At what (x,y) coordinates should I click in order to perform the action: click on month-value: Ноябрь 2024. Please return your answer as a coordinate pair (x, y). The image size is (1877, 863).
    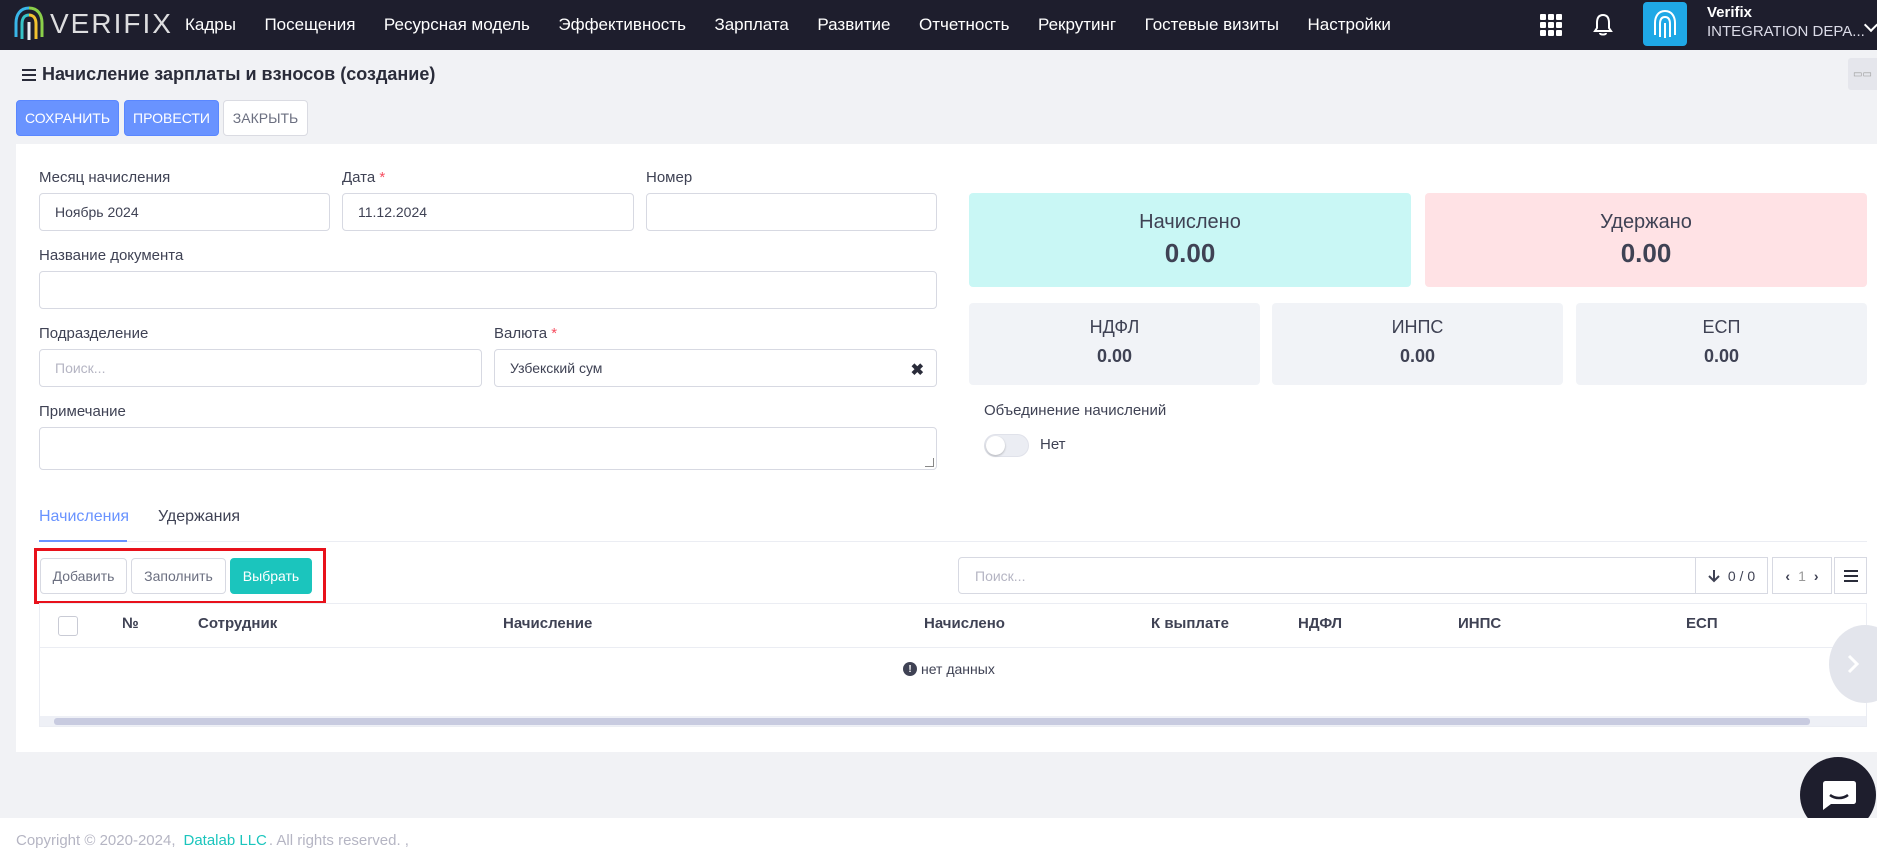
    Looking at the image, I should click on (97, 212).